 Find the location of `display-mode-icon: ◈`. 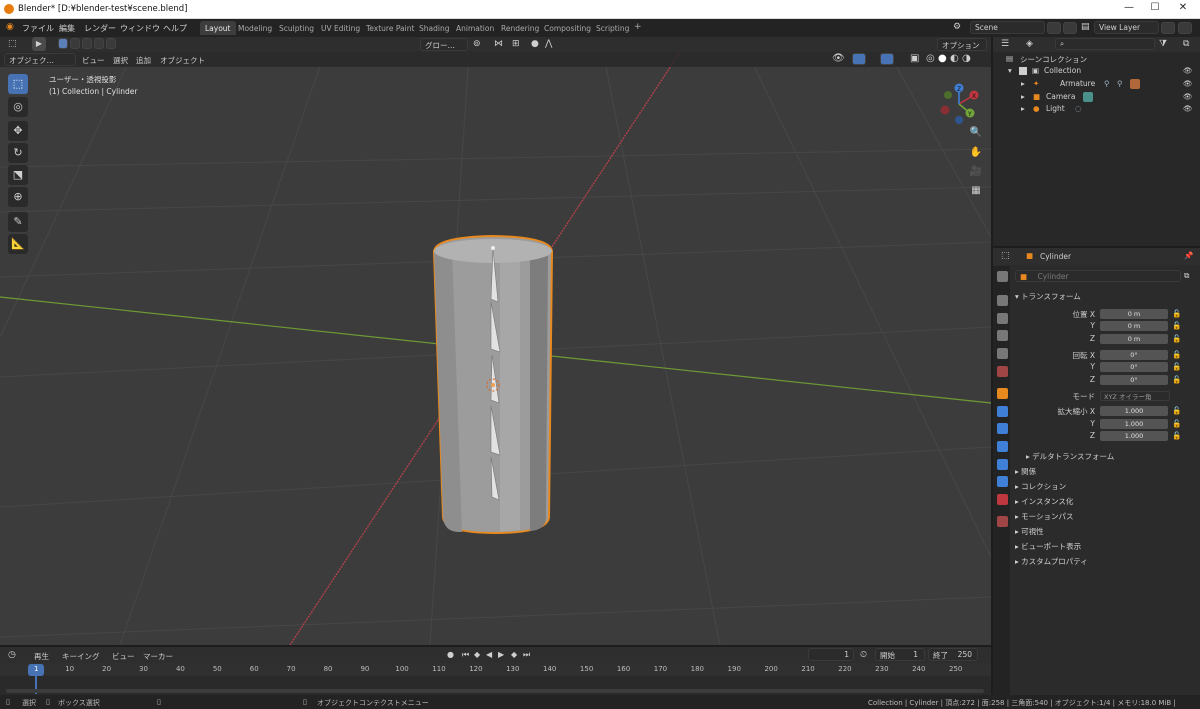

display-mode-icon: ◈ is located at coordinates (1029, 44).